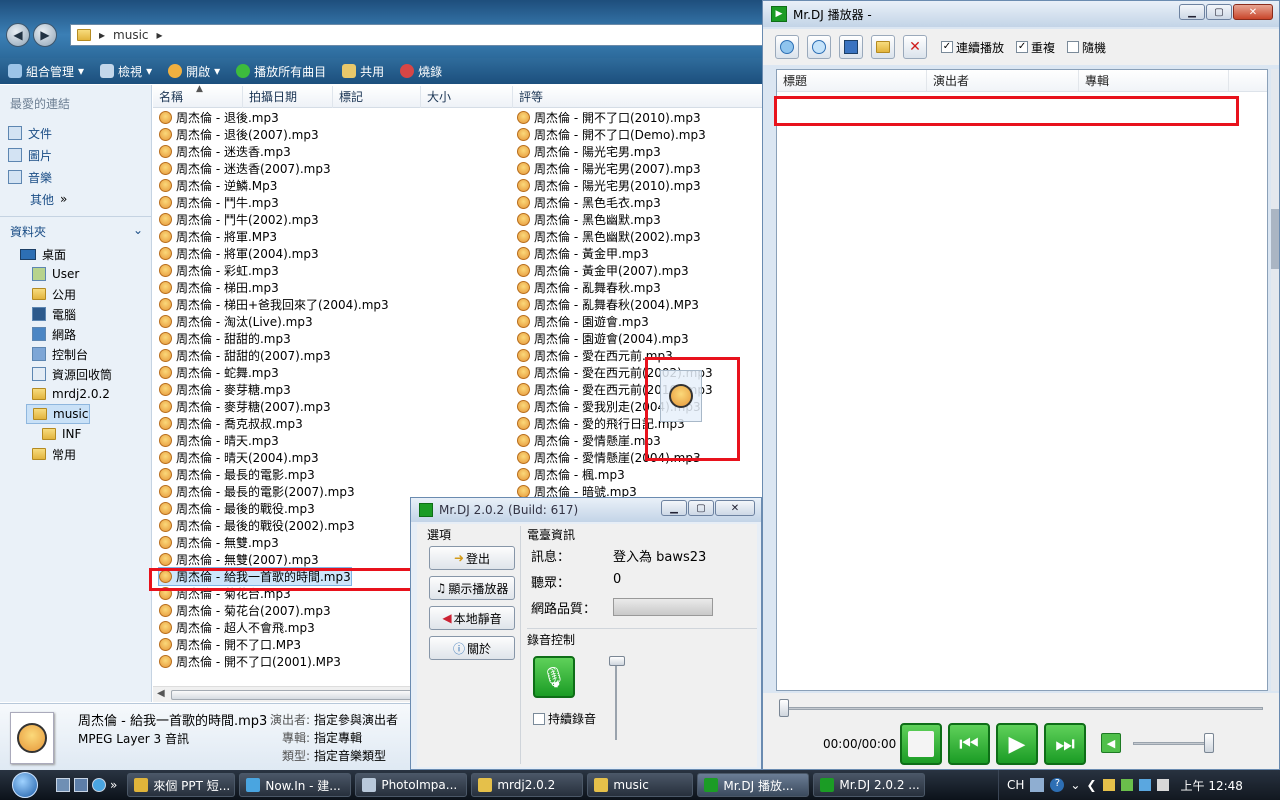 Image resolution: width=1280 pixels, height=800 pixels. Describe the element at coordinates (583, 253) in the screenshot. I see `file-item: 周杰倫 - 黃金甲.mp3` at that location.